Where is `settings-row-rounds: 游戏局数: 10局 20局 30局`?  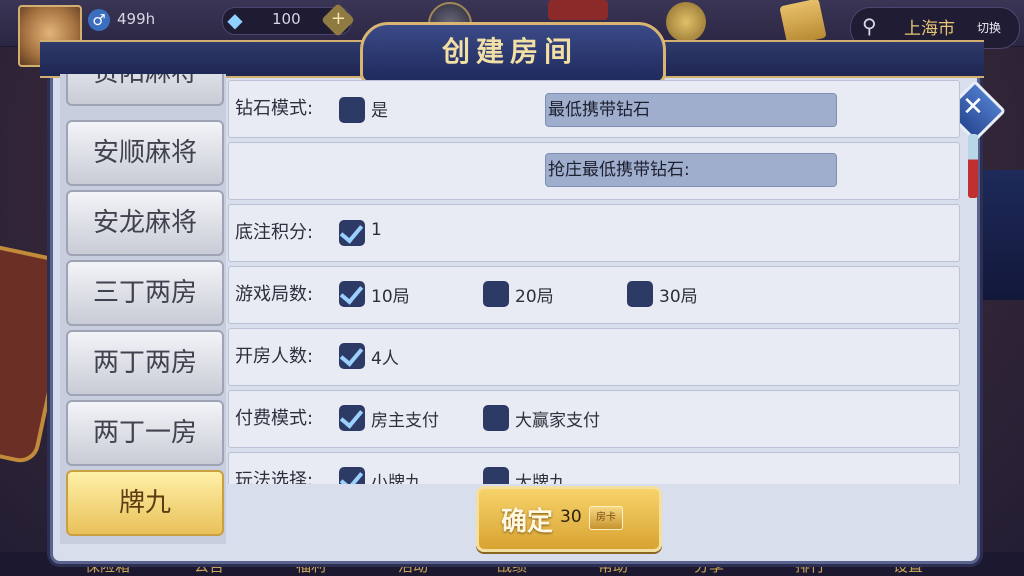
settings-row-rounds: 游戏局数: 10局 20局 30局 is located at coordinates (594, 295).